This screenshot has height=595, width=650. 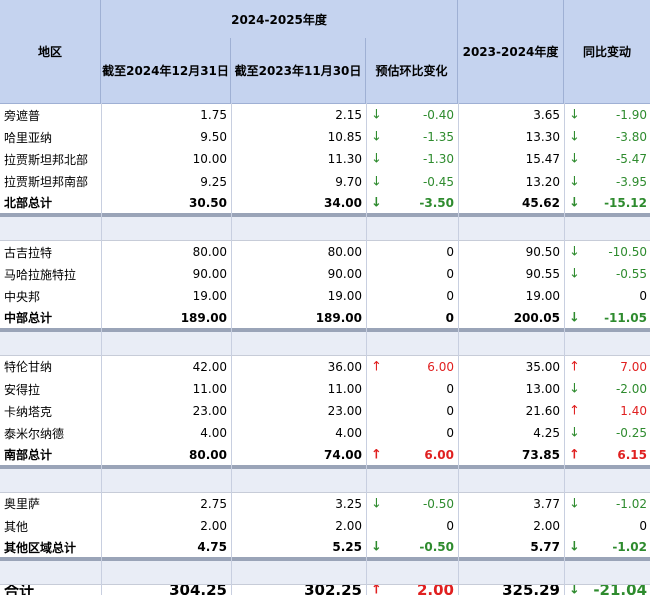 What do you see at coordinates (325, 274) in the screenshot?
I see `table-row: 马哈拉施特拉 90.00 90.00 0 90.55 ↓ -0.55` at bounding box center [325, 274].